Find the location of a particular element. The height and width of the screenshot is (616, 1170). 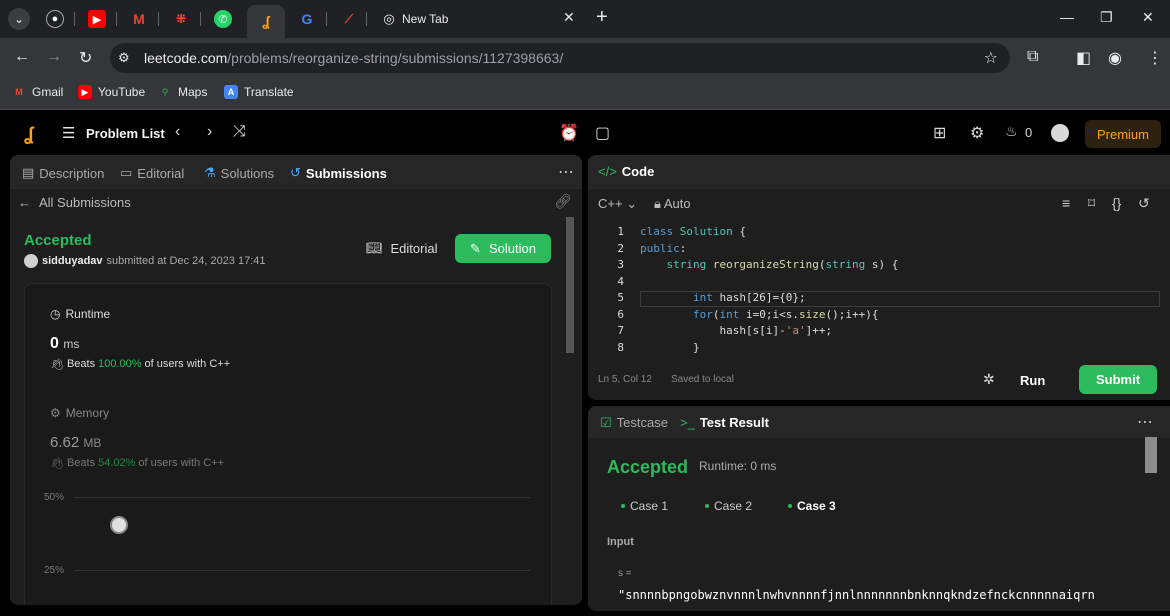

bookmark-maps: ⚲ Maps is located at coordinates (183, 92).